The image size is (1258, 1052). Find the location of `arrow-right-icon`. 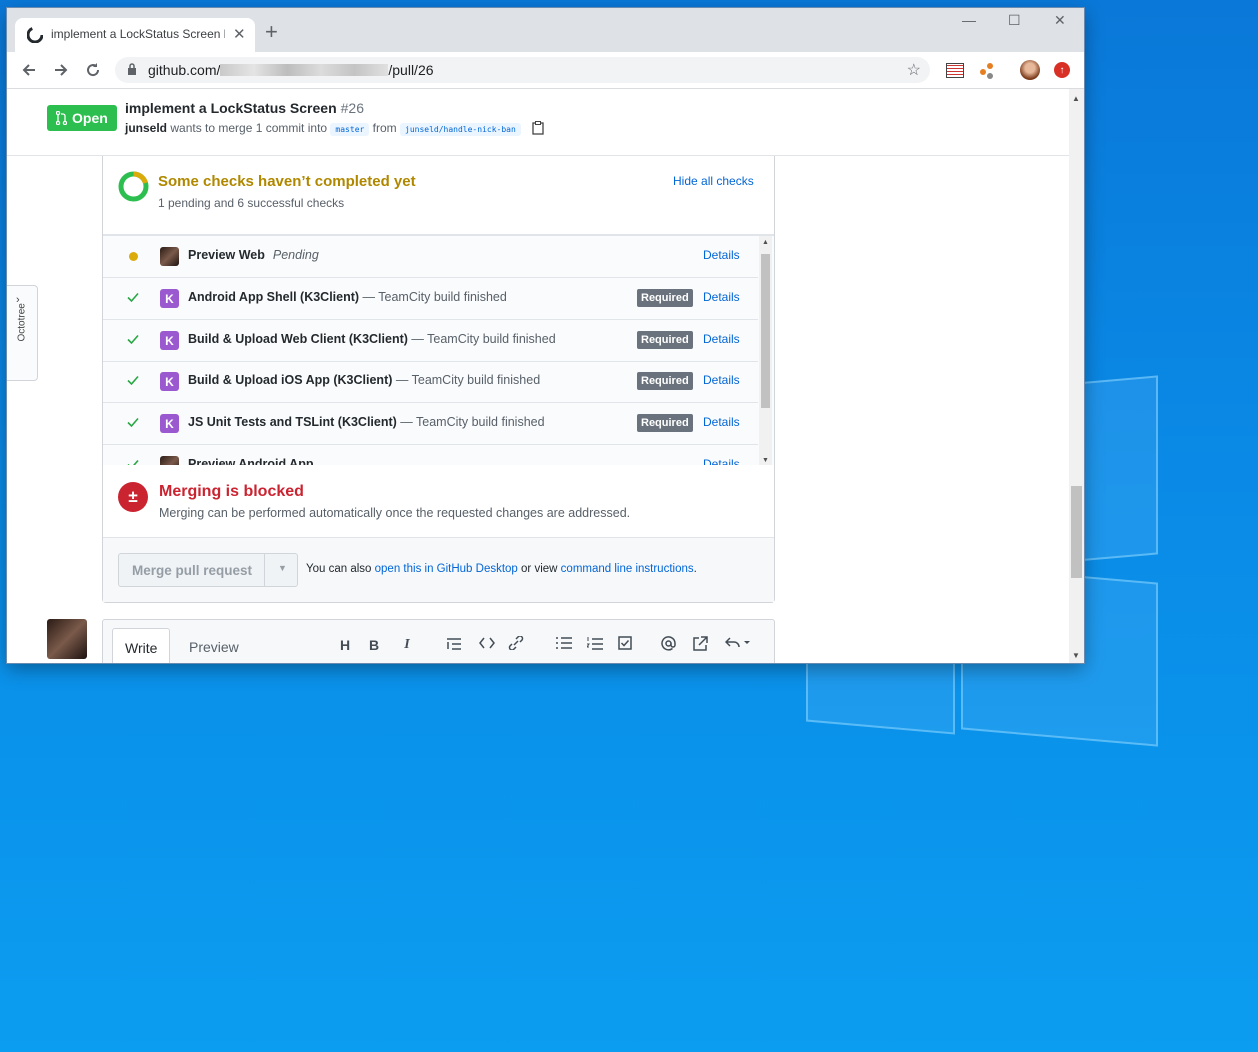

arrow-right-icon is located at coordinates (61, 70).